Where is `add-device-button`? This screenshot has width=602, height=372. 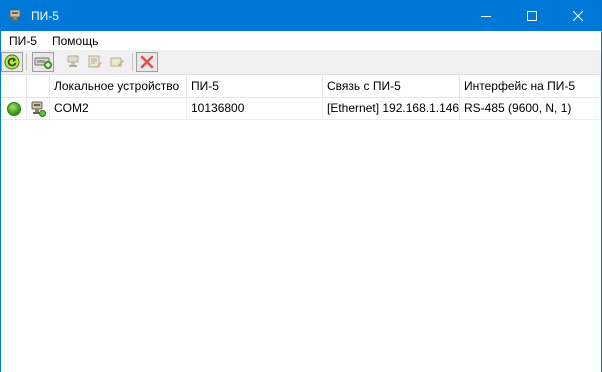 add-device-button is located at coordinates (43, 62).